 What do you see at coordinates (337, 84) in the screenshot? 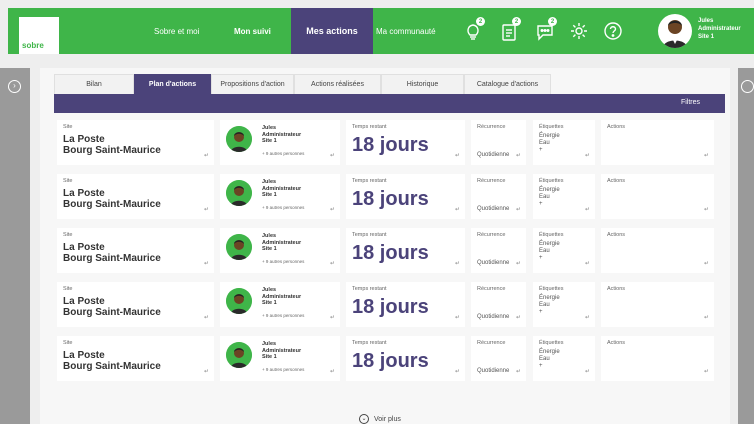
I see `tab-actions-realisees: Actions réalisées` at bounding box center [337, 84].